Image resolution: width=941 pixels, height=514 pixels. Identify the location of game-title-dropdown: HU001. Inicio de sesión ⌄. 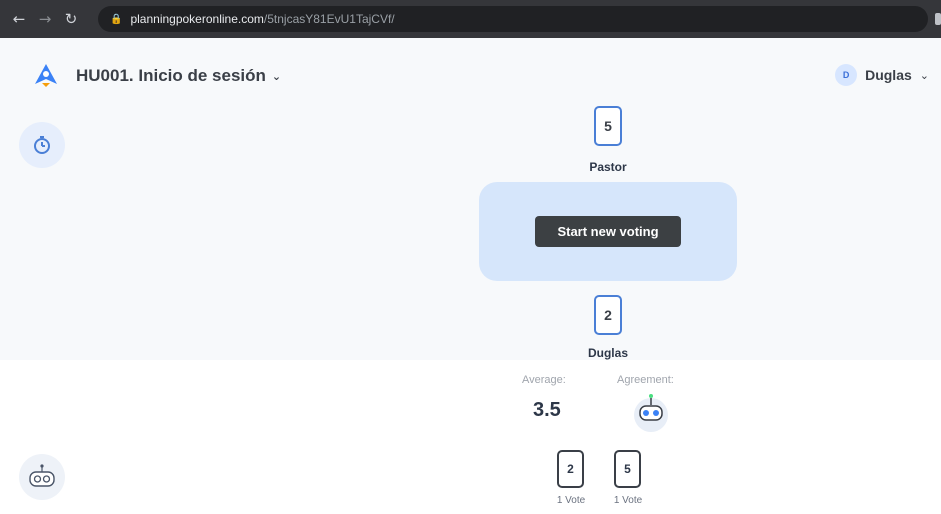
(178, 76).